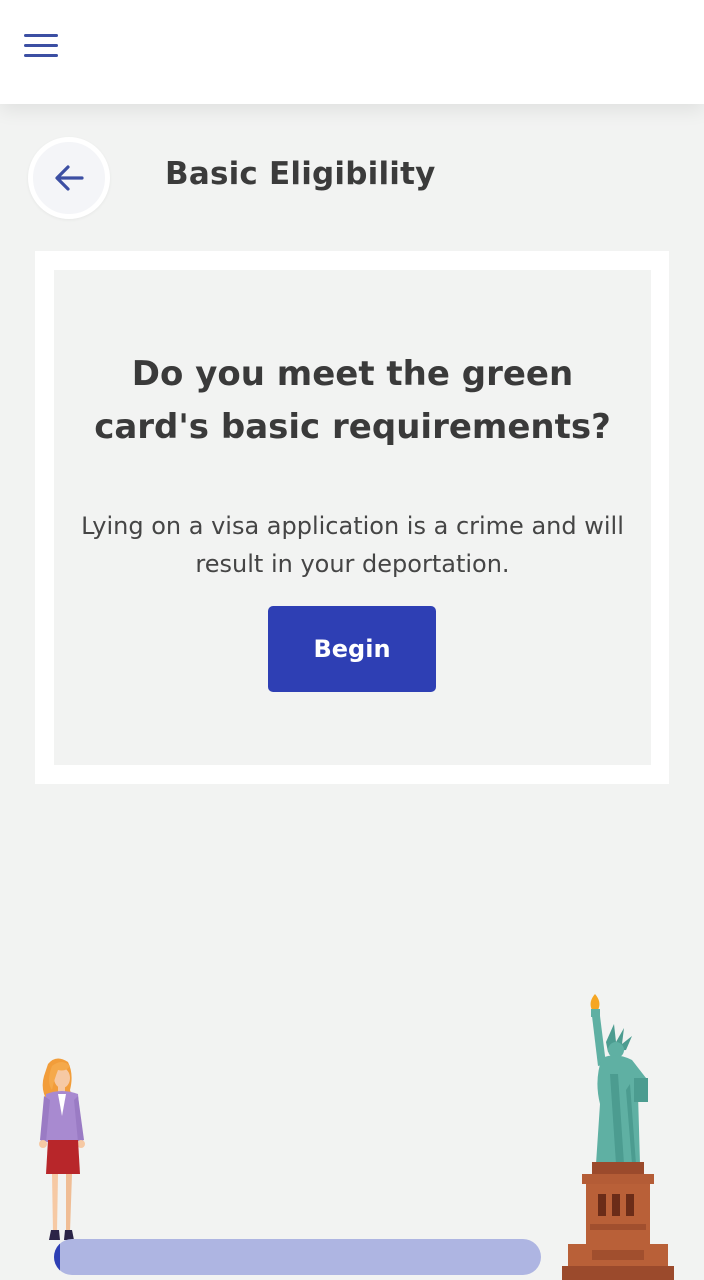 The image size is (704, 1280). What do you see at coordinates (62, 1149) in the screenshot?
I see `woman-illustration` at bounding box center [62, 1149].